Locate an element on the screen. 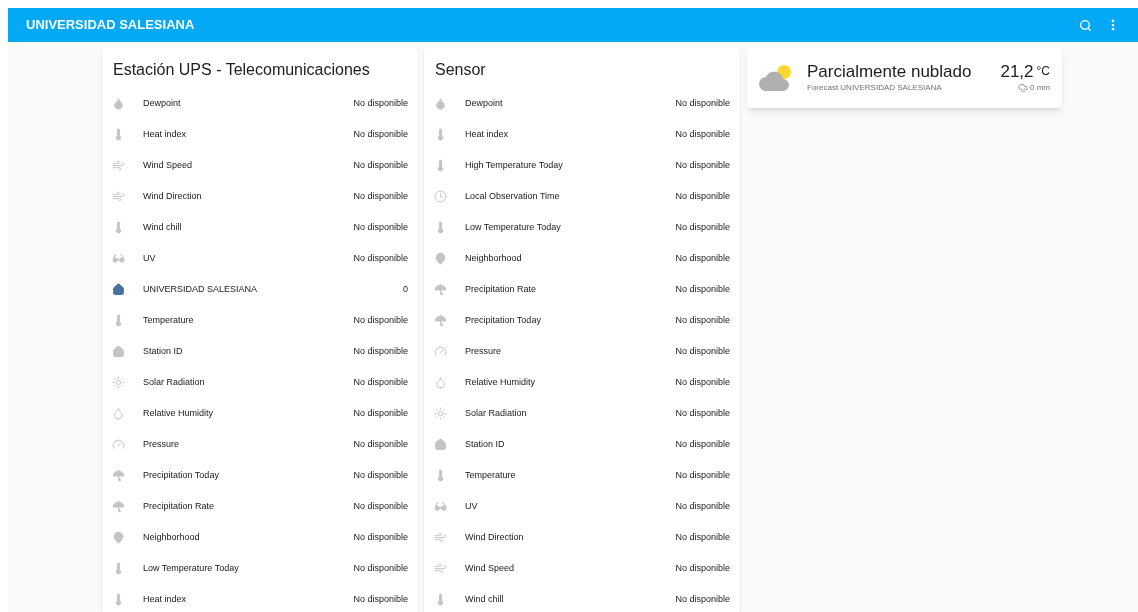 The height and width of the screenshot is (612, 1138). header-title: UNIVERSIDAD SALESIANA is located at coordinates (110, 25).